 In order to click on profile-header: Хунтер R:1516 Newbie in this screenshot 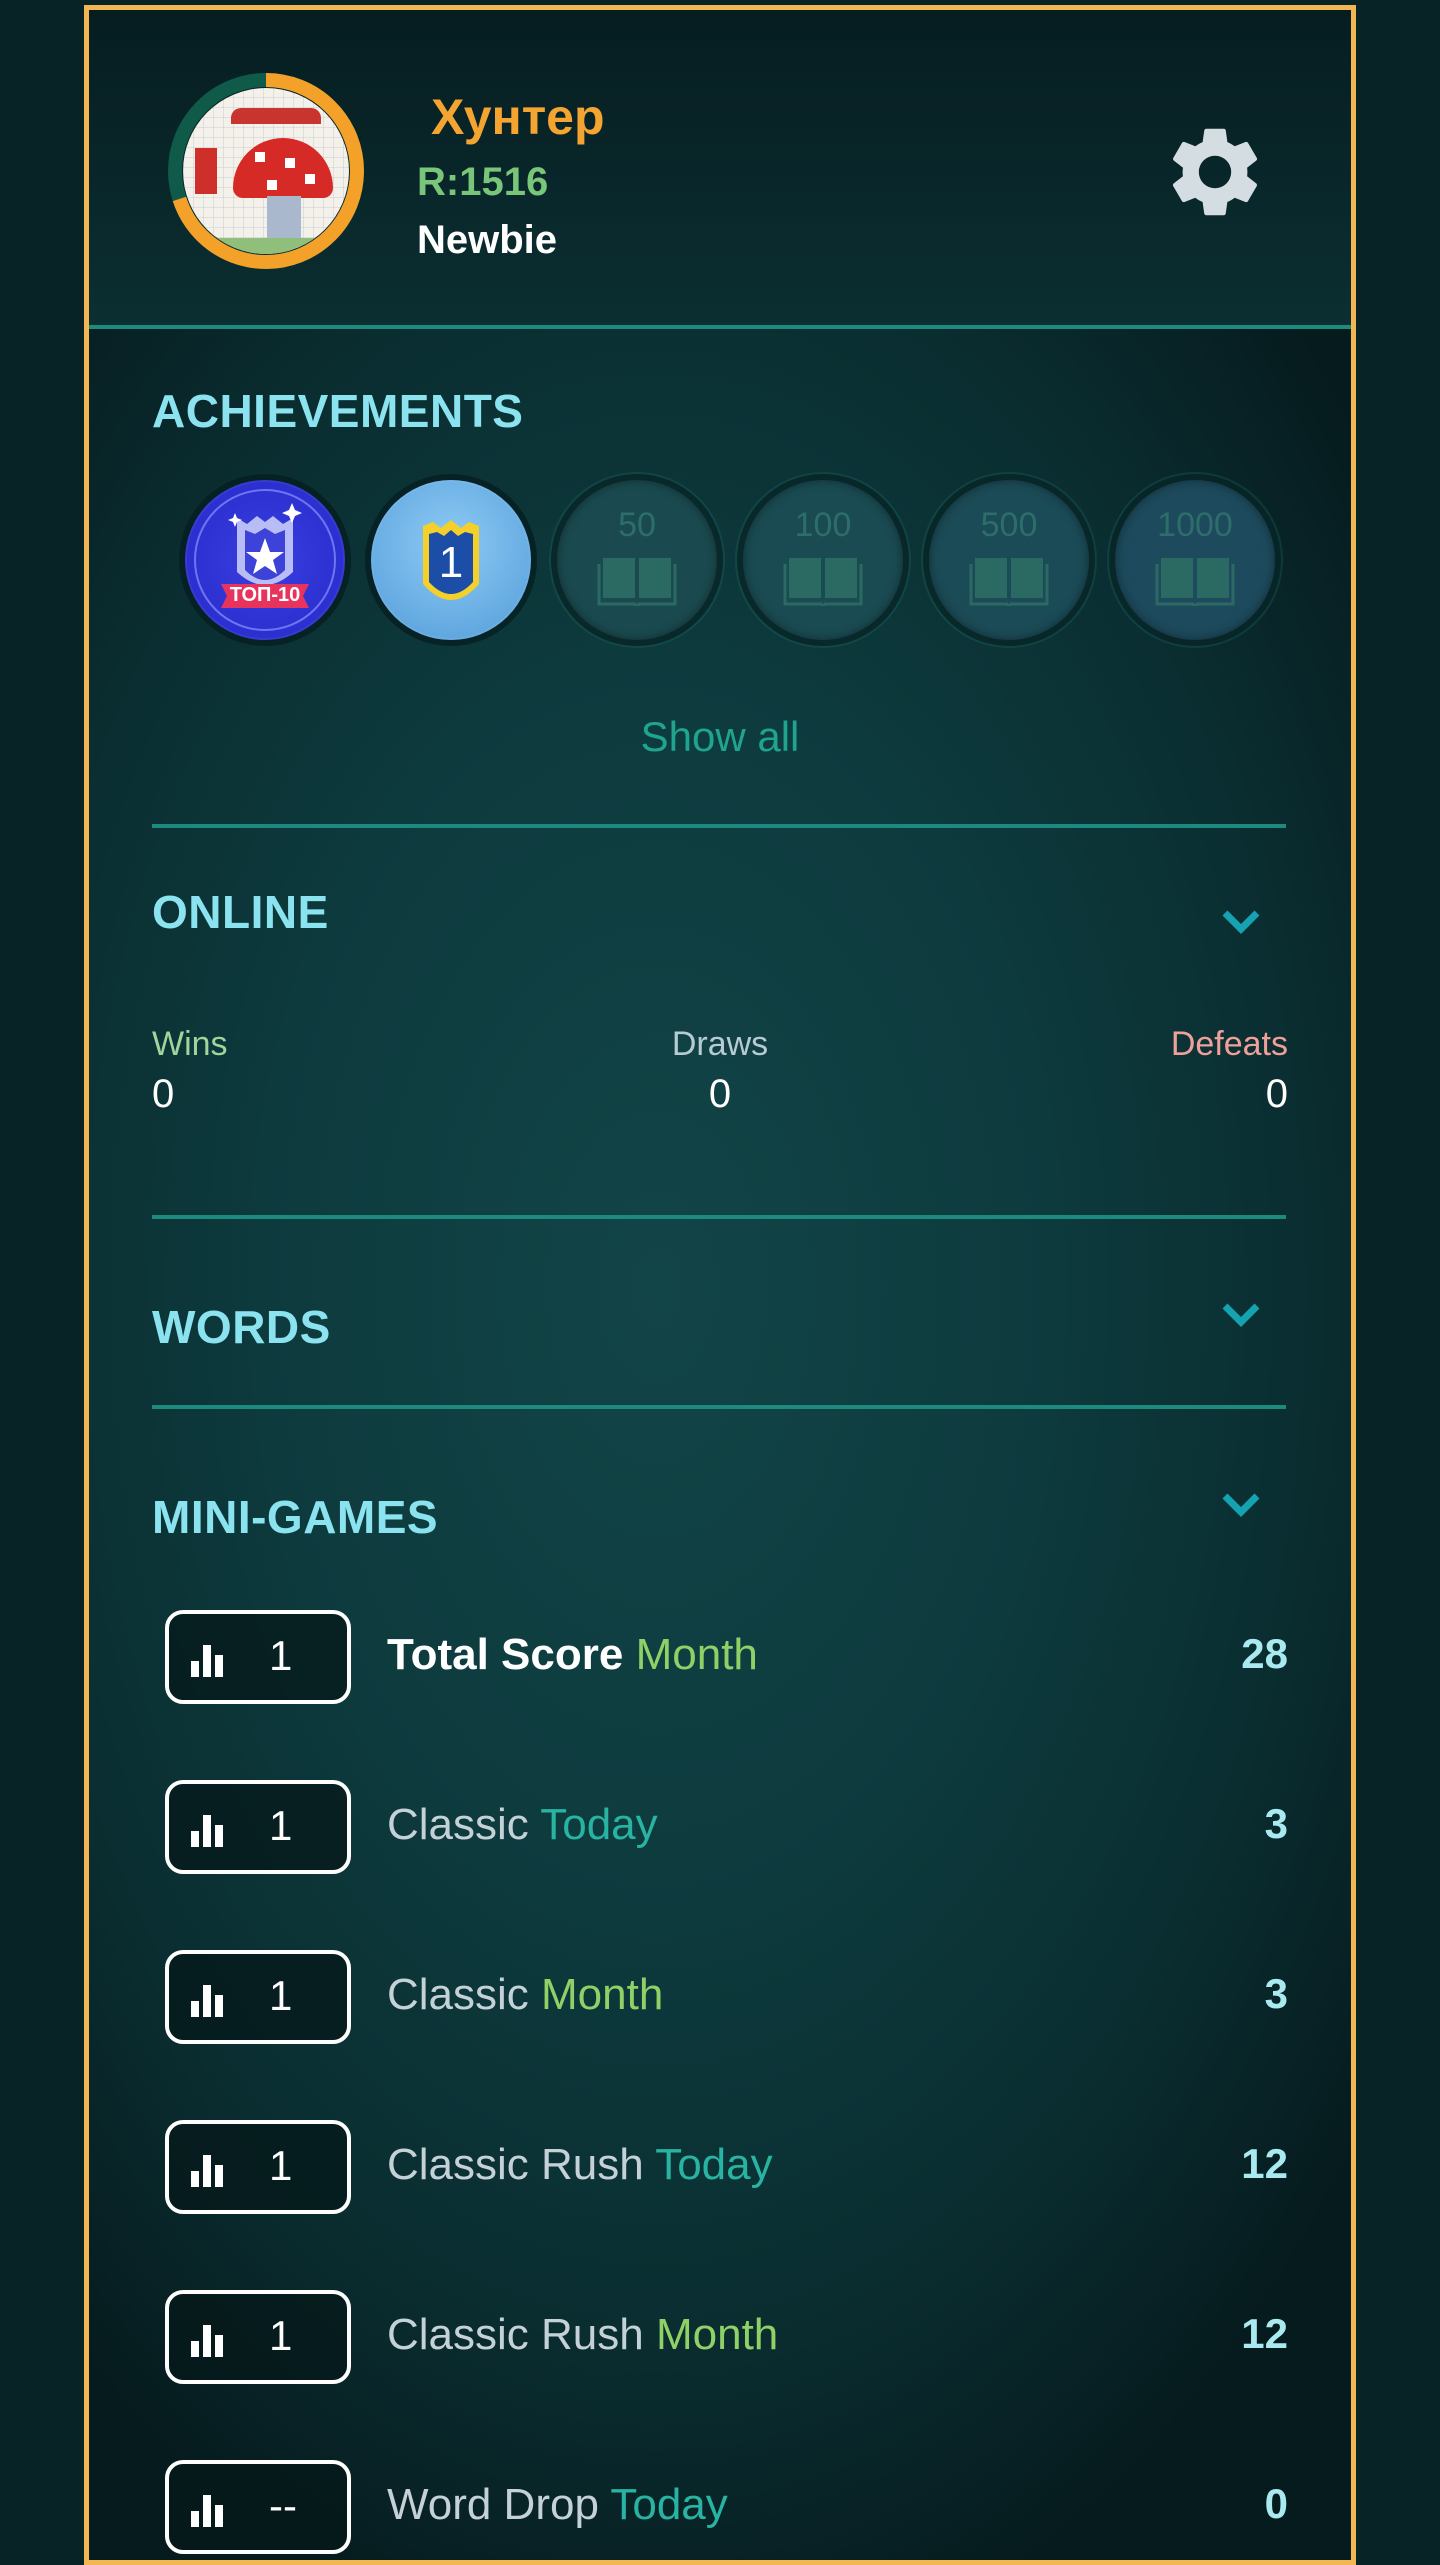, I will do `click(720, 169)`.